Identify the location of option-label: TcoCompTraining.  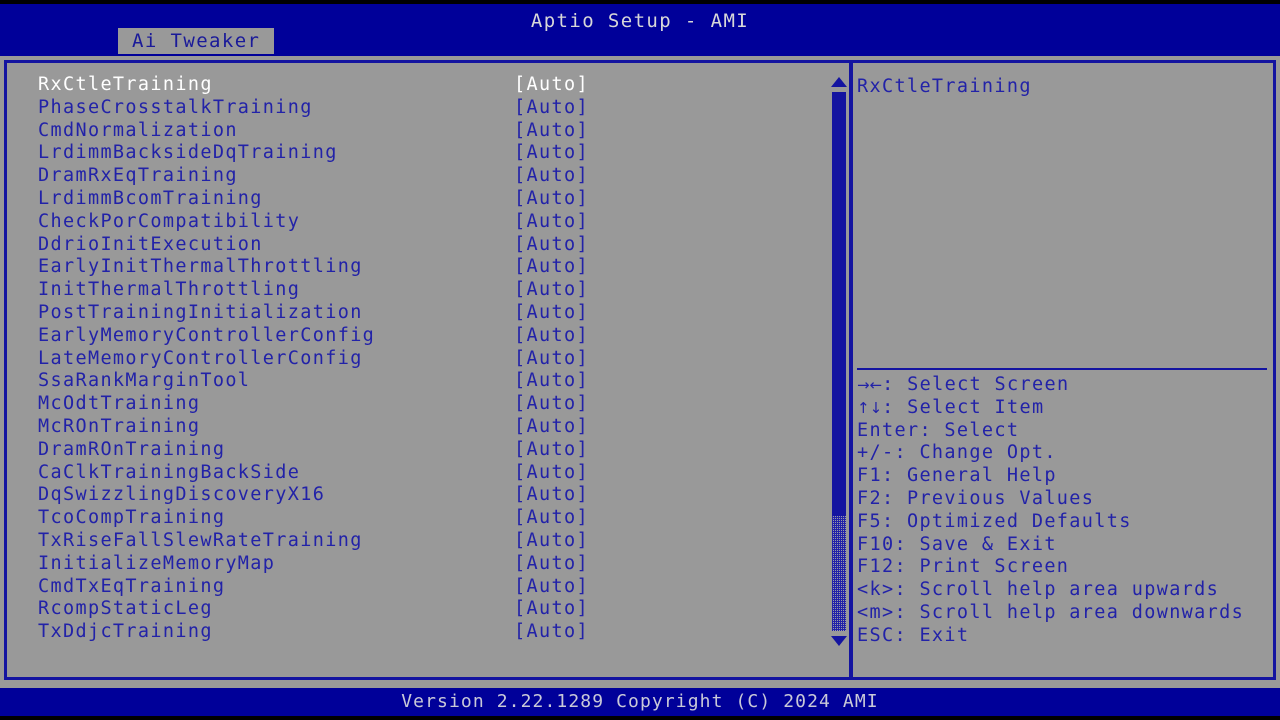
(132, 518).